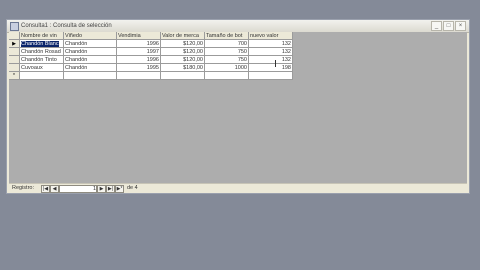 The height and width of the screenshot is (270, 480). I want to click on column-header: Viñedo, so click(90, 36).